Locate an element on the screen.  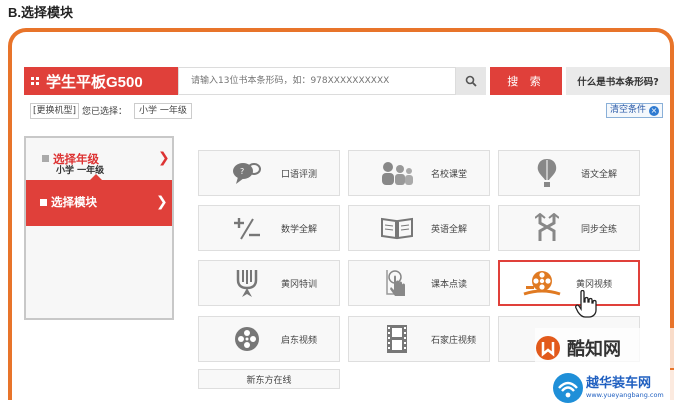
module-tile-math: 数学全解 is located at coordinates (269, 228).